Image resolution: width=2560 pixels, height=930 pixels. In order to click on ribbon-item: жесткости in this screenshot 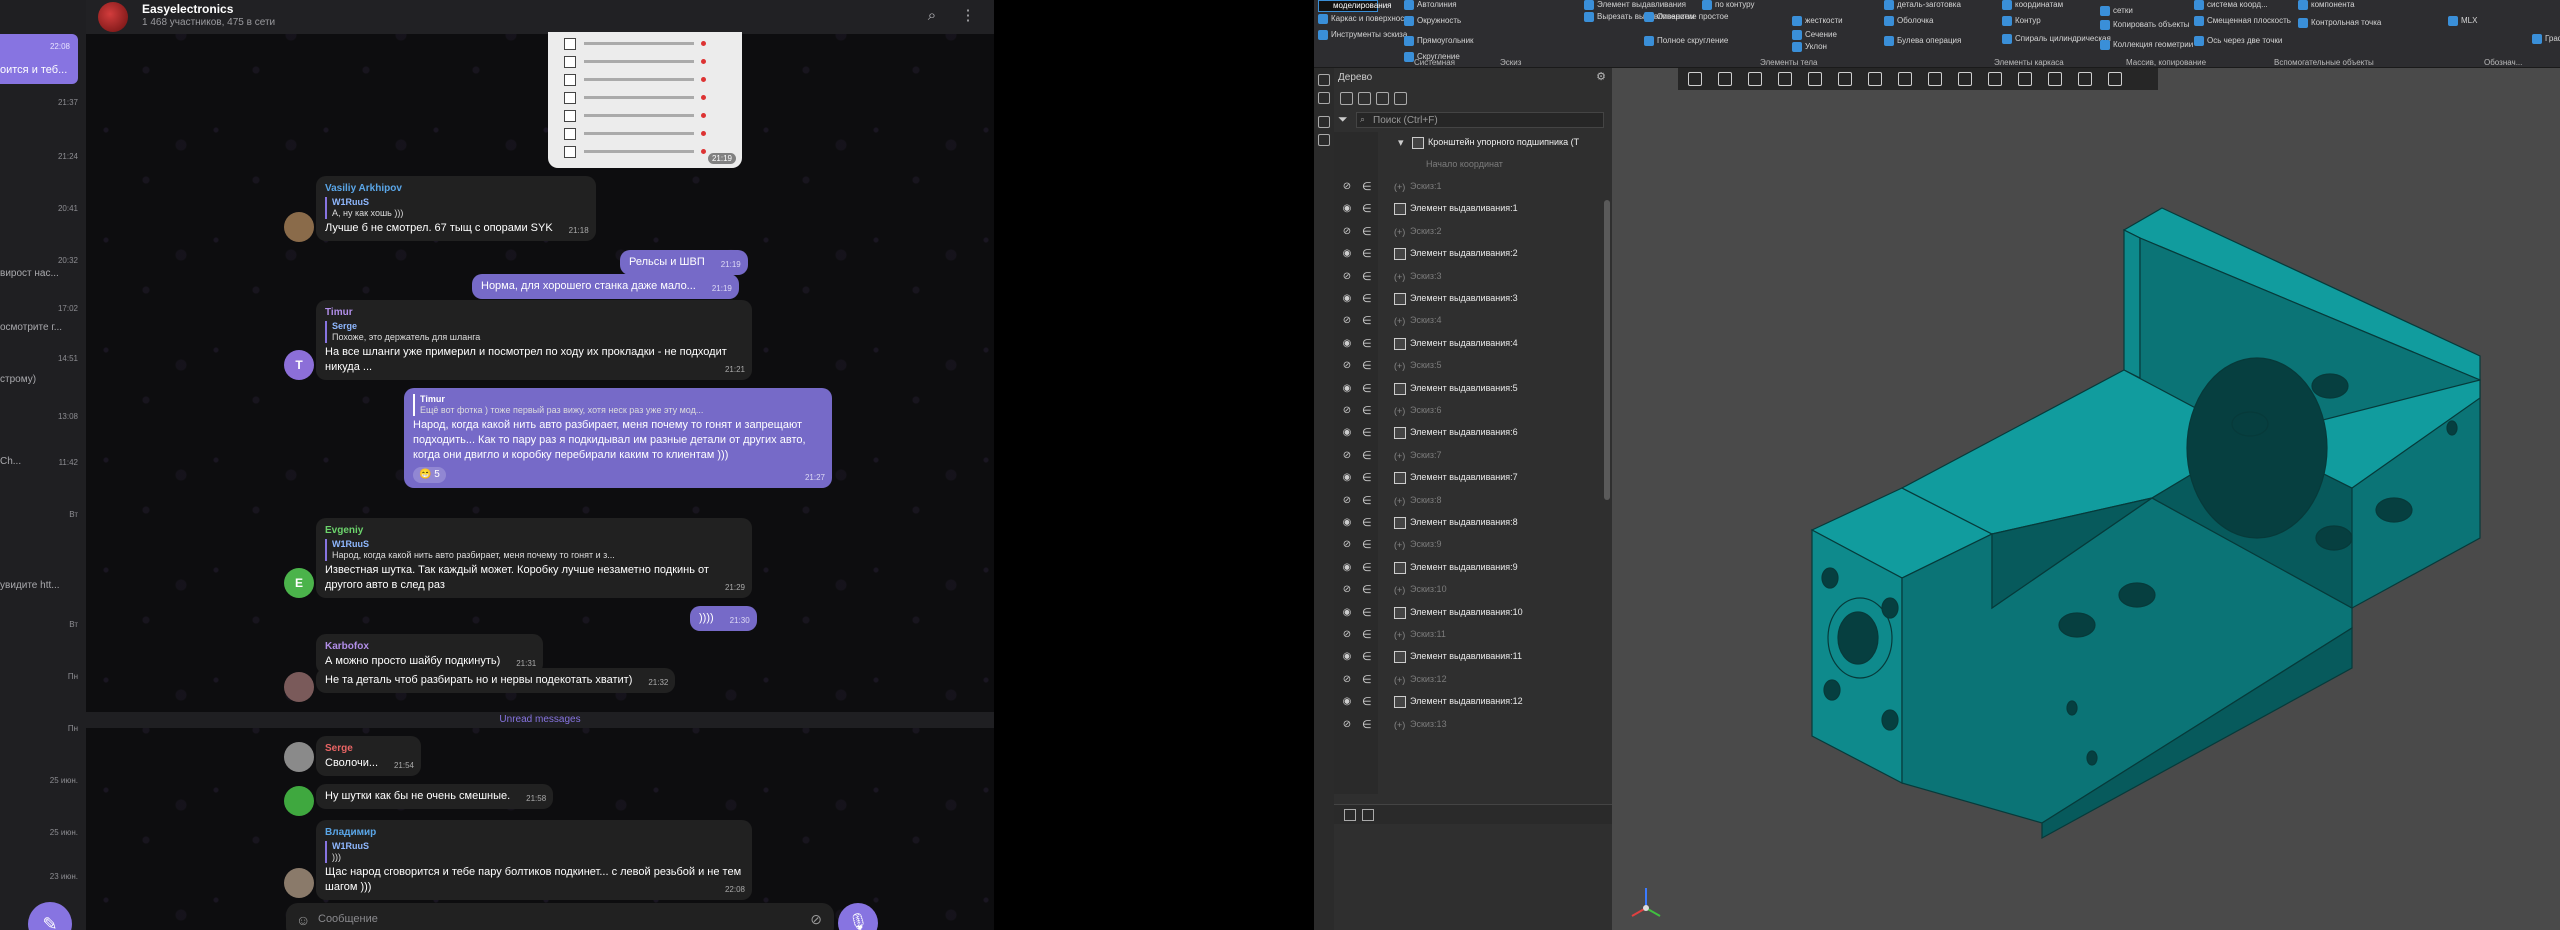, I will do `click(1817, 21)`.